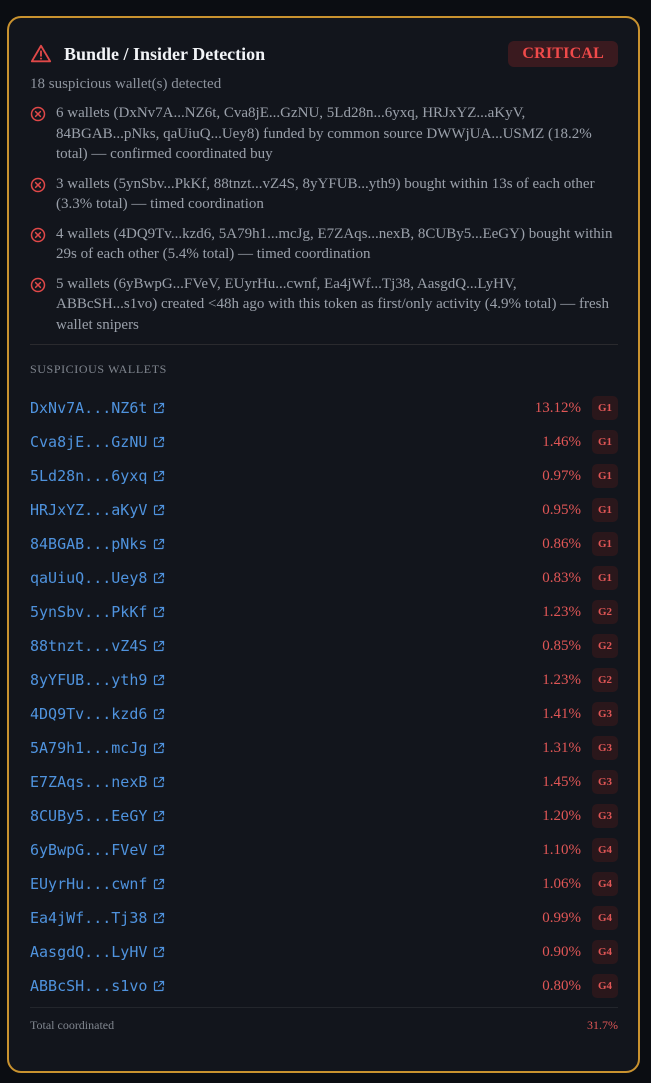  I want to click on wallet-row: 6yBwpG...FVeV 1.10% G4, so click(324, 850).